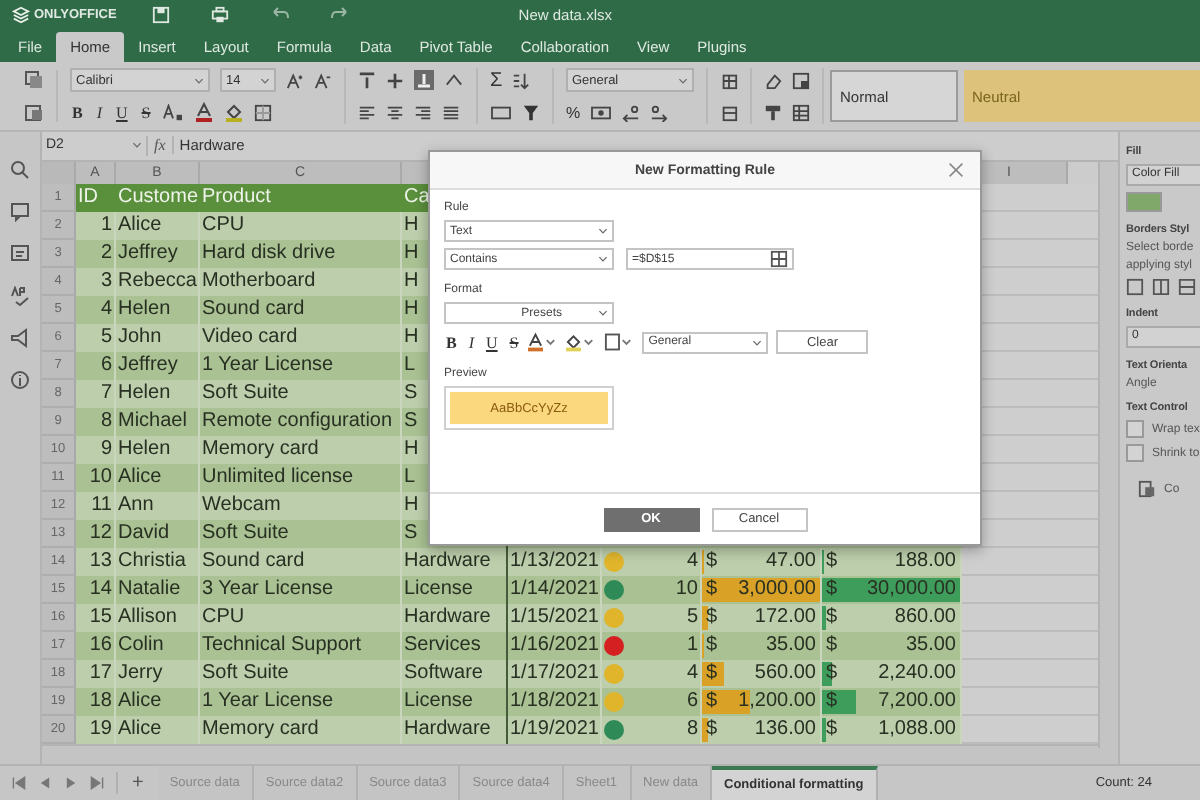  What do you see at coordinates (580, 754) in the screenshot?
I see `horizontal-scrollbar` at bounding box center [580, 754].